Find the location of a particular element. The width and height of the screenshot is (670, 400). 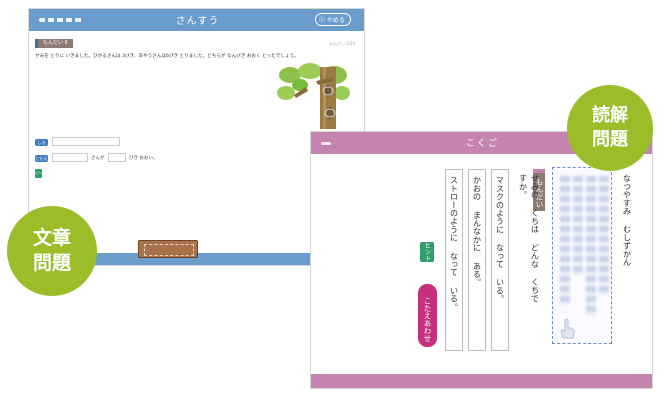

hand-pointer-icon is located at coordinates (567, 328).